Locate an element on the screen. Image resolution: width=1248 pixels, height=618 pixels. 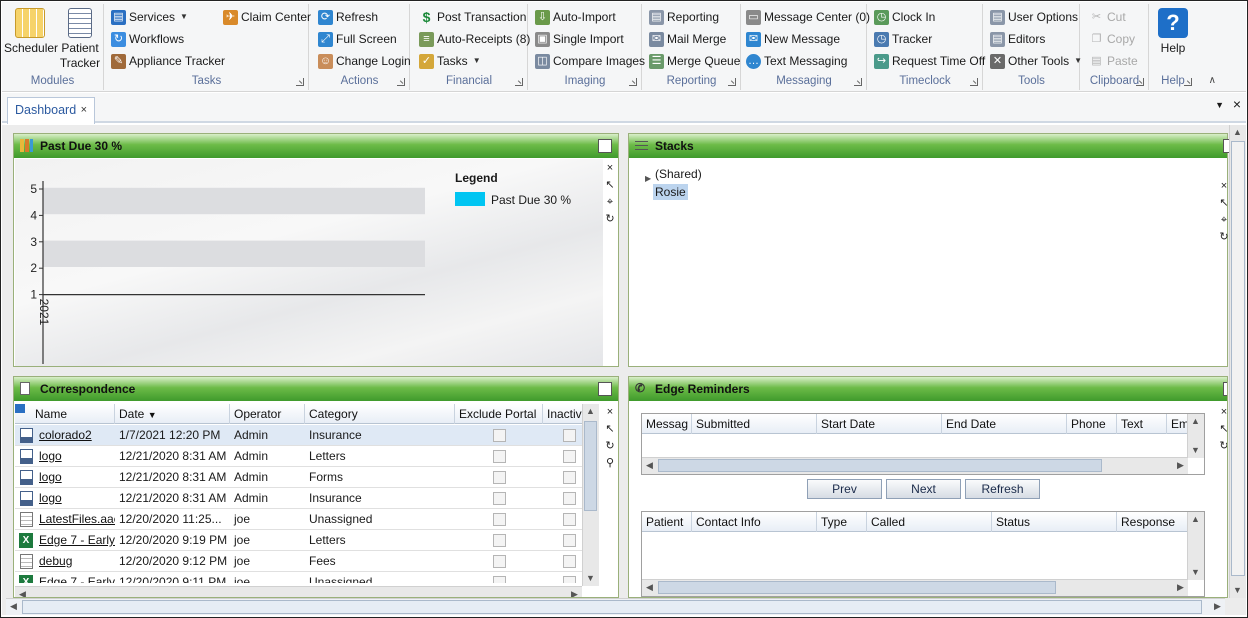
user-options-button: ▤ User Options is located at coordinates (1034, 17).